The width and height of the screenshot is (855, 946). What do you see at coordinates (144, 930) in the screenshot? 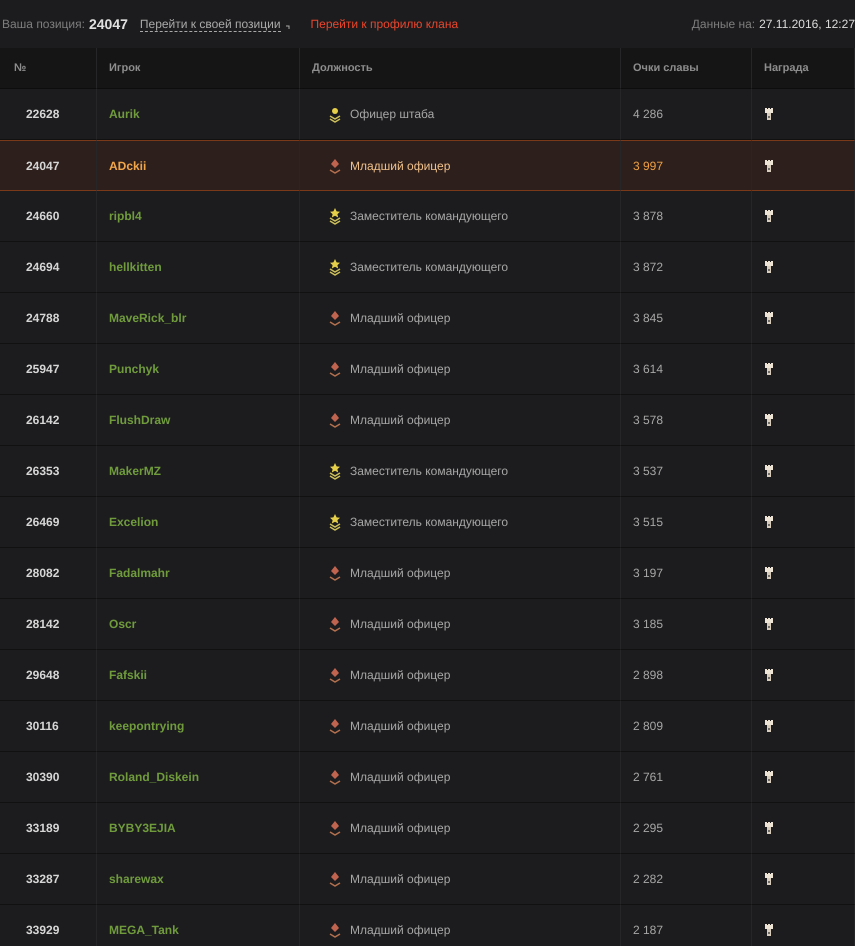
I see `player-name: MEGA_Tank` at bounding box center [144, 930].